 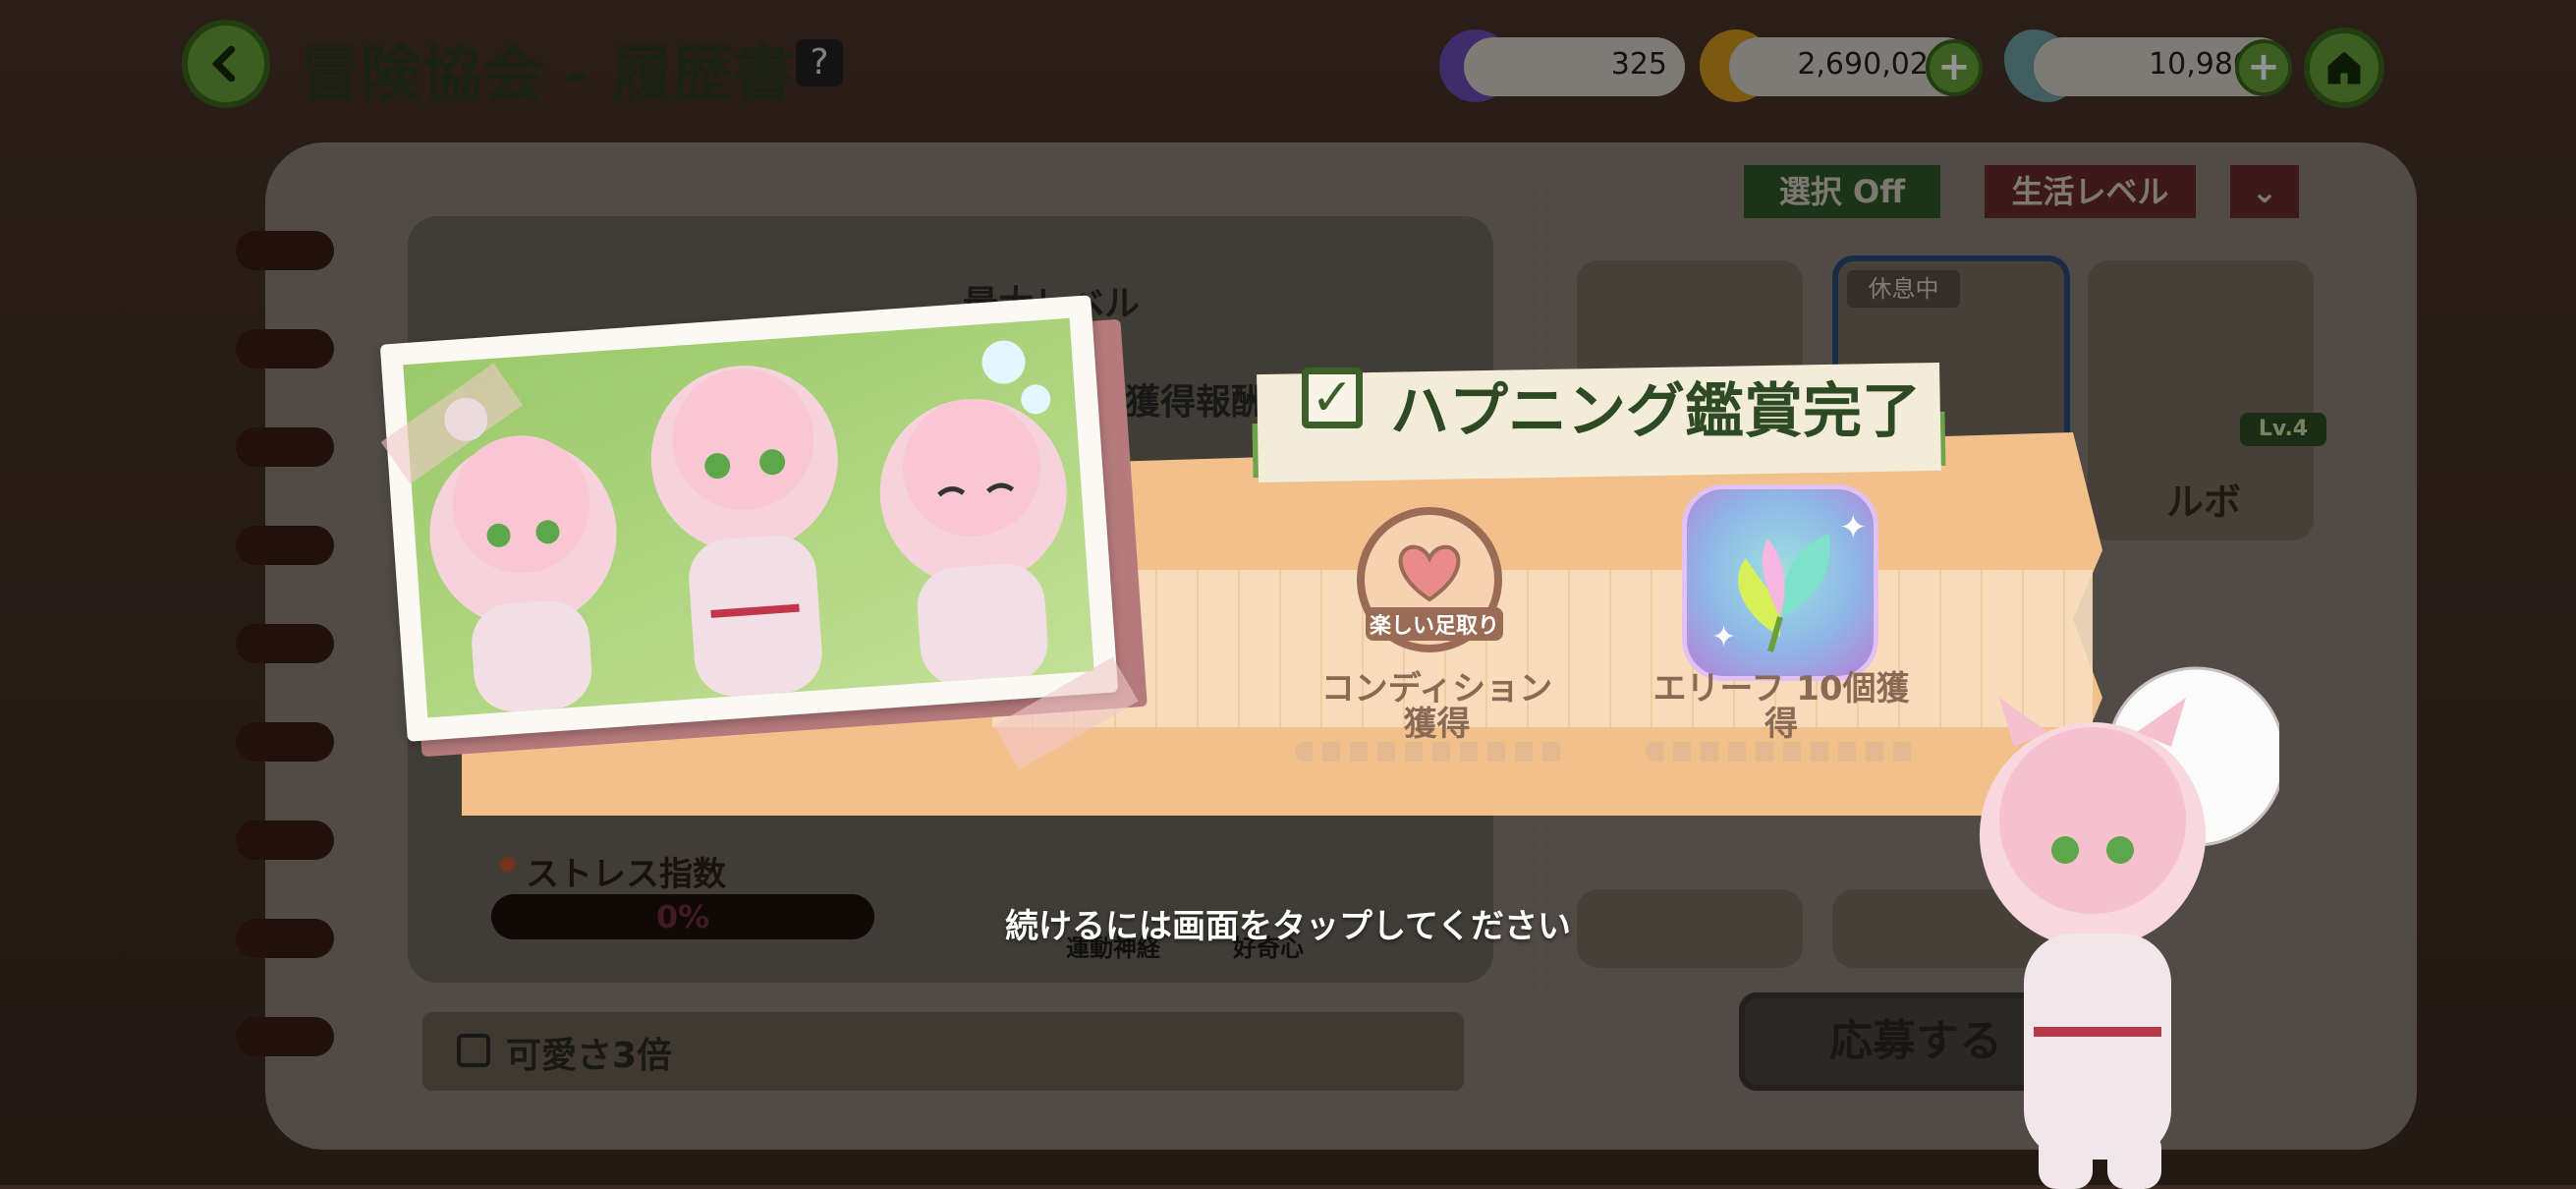 I want to click on eleaf-reward-label: エリーフ 10個獲 得, so click(x=1781, y=706).